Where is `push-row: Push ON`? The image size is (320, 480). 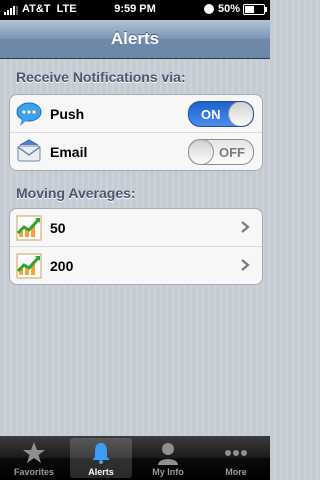
push-row: Push ON is located at coordinates (136, 114).